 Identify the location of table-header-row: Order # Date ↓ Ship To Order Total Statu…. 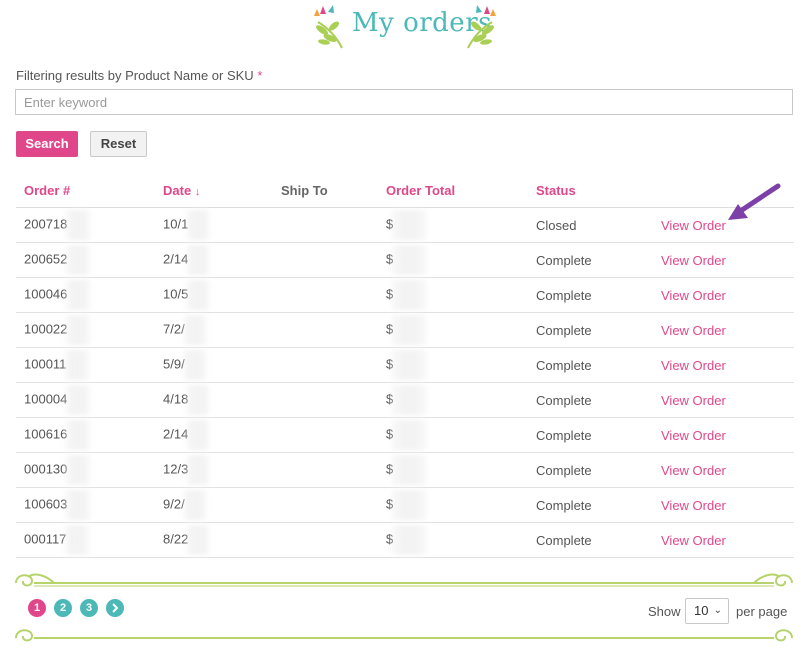
(405, 190).